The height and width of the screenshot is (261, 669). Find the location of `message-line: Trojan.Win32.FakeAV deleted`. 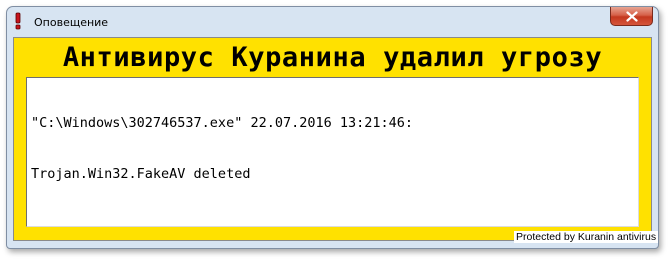

message-line: Trojan.Win32.FakeAV deleted is located at coordinates (141, 174).